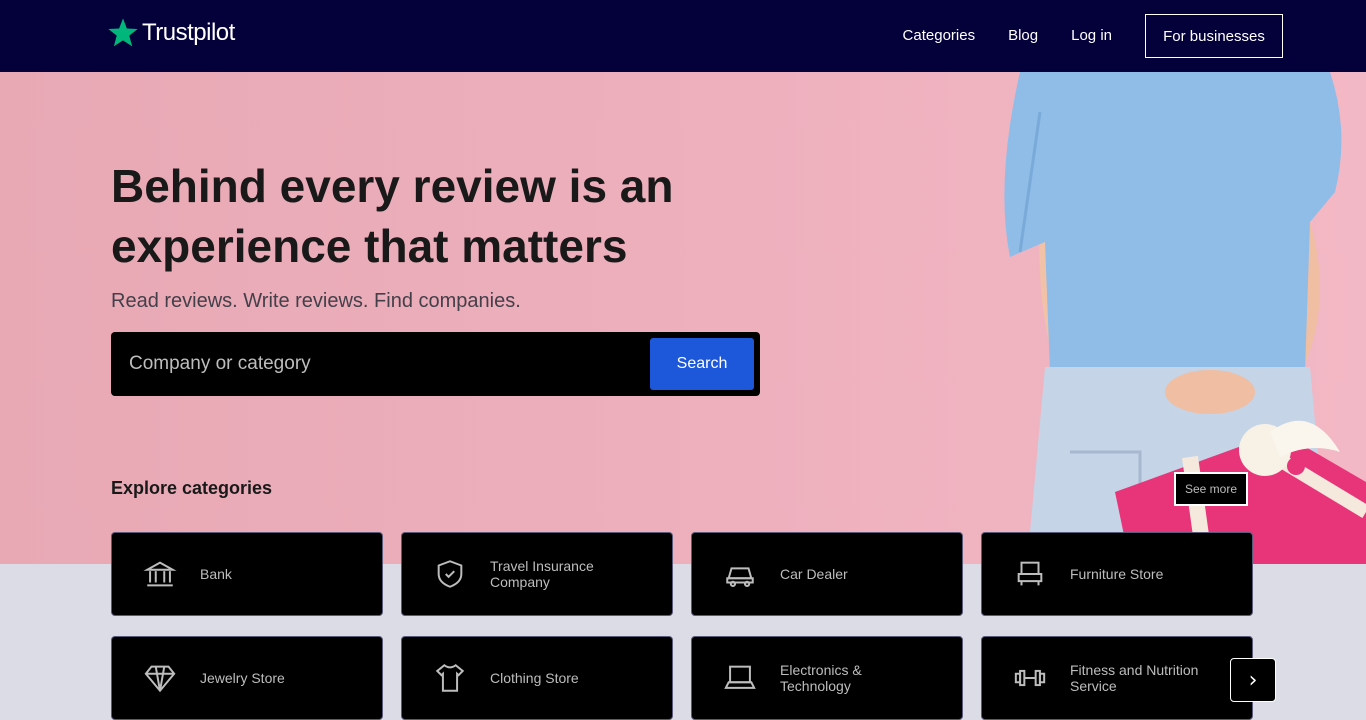 This screenshot has height=720, width=1366. What do you see at coordinates (1030, 678) in the screenshot?
I see `dumbbell-icon` at bounding box center [1030, 678].